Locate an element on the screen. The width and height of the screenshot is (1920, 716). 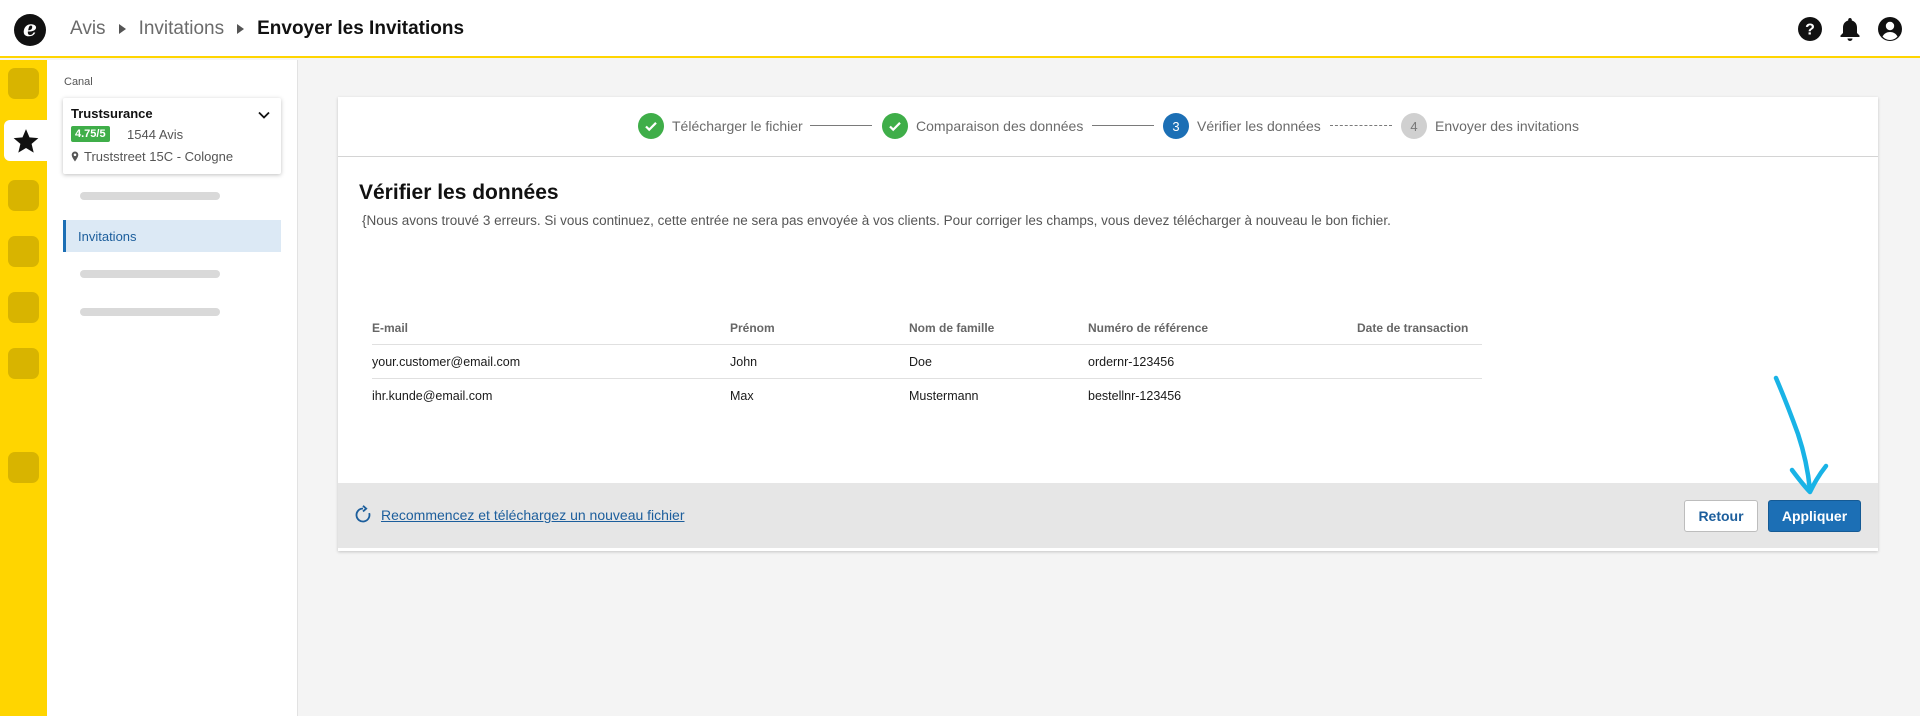
canal-label: Canal is located at coordinates (78, 82).